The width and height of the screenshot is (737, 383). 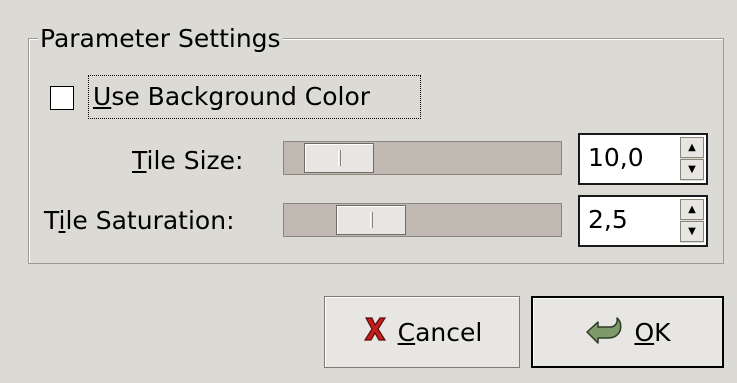 What do you see at coordinates (62, 98) in the screenshot?
I see `use-background-color-checkbox` at bounding box center [62, 98].